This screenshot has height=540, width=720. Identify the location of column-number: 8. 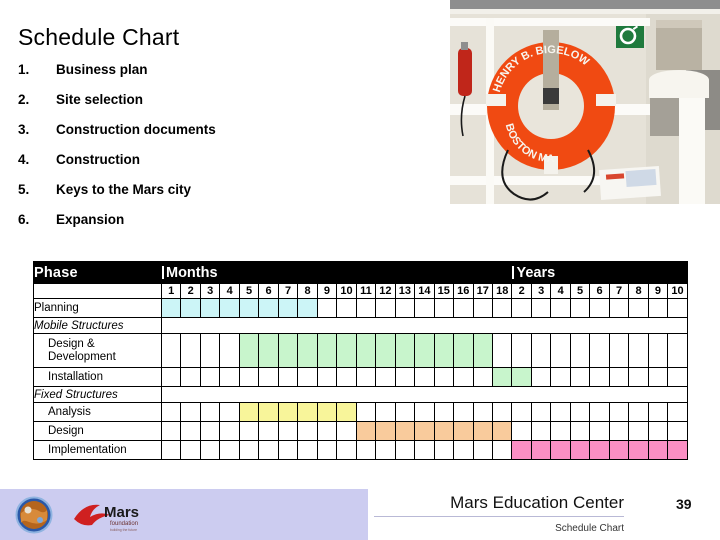
(638, 291).